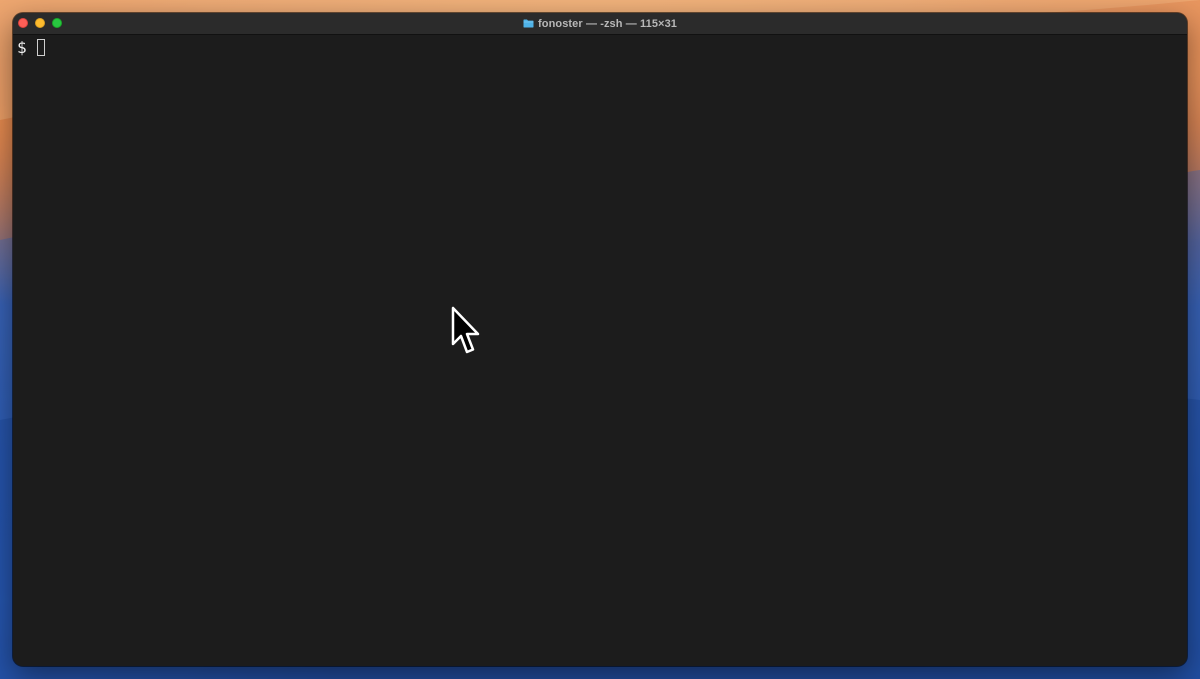 The height and width of the screenshot is (679, 1200). Describe the element at coordinates (528, 23) in the screenshot. I see `folder-icon` at that location.